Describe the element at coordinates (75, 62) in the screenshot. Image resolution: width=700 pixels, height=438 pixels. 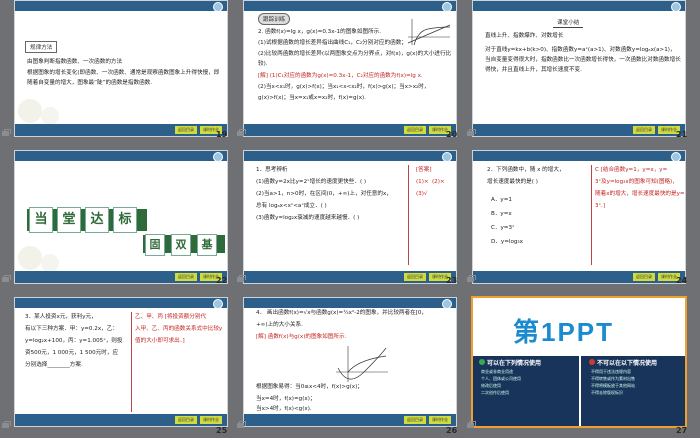
I see `slide-body-line: 由图象判断指数函数、一次函数的方法` at that location.